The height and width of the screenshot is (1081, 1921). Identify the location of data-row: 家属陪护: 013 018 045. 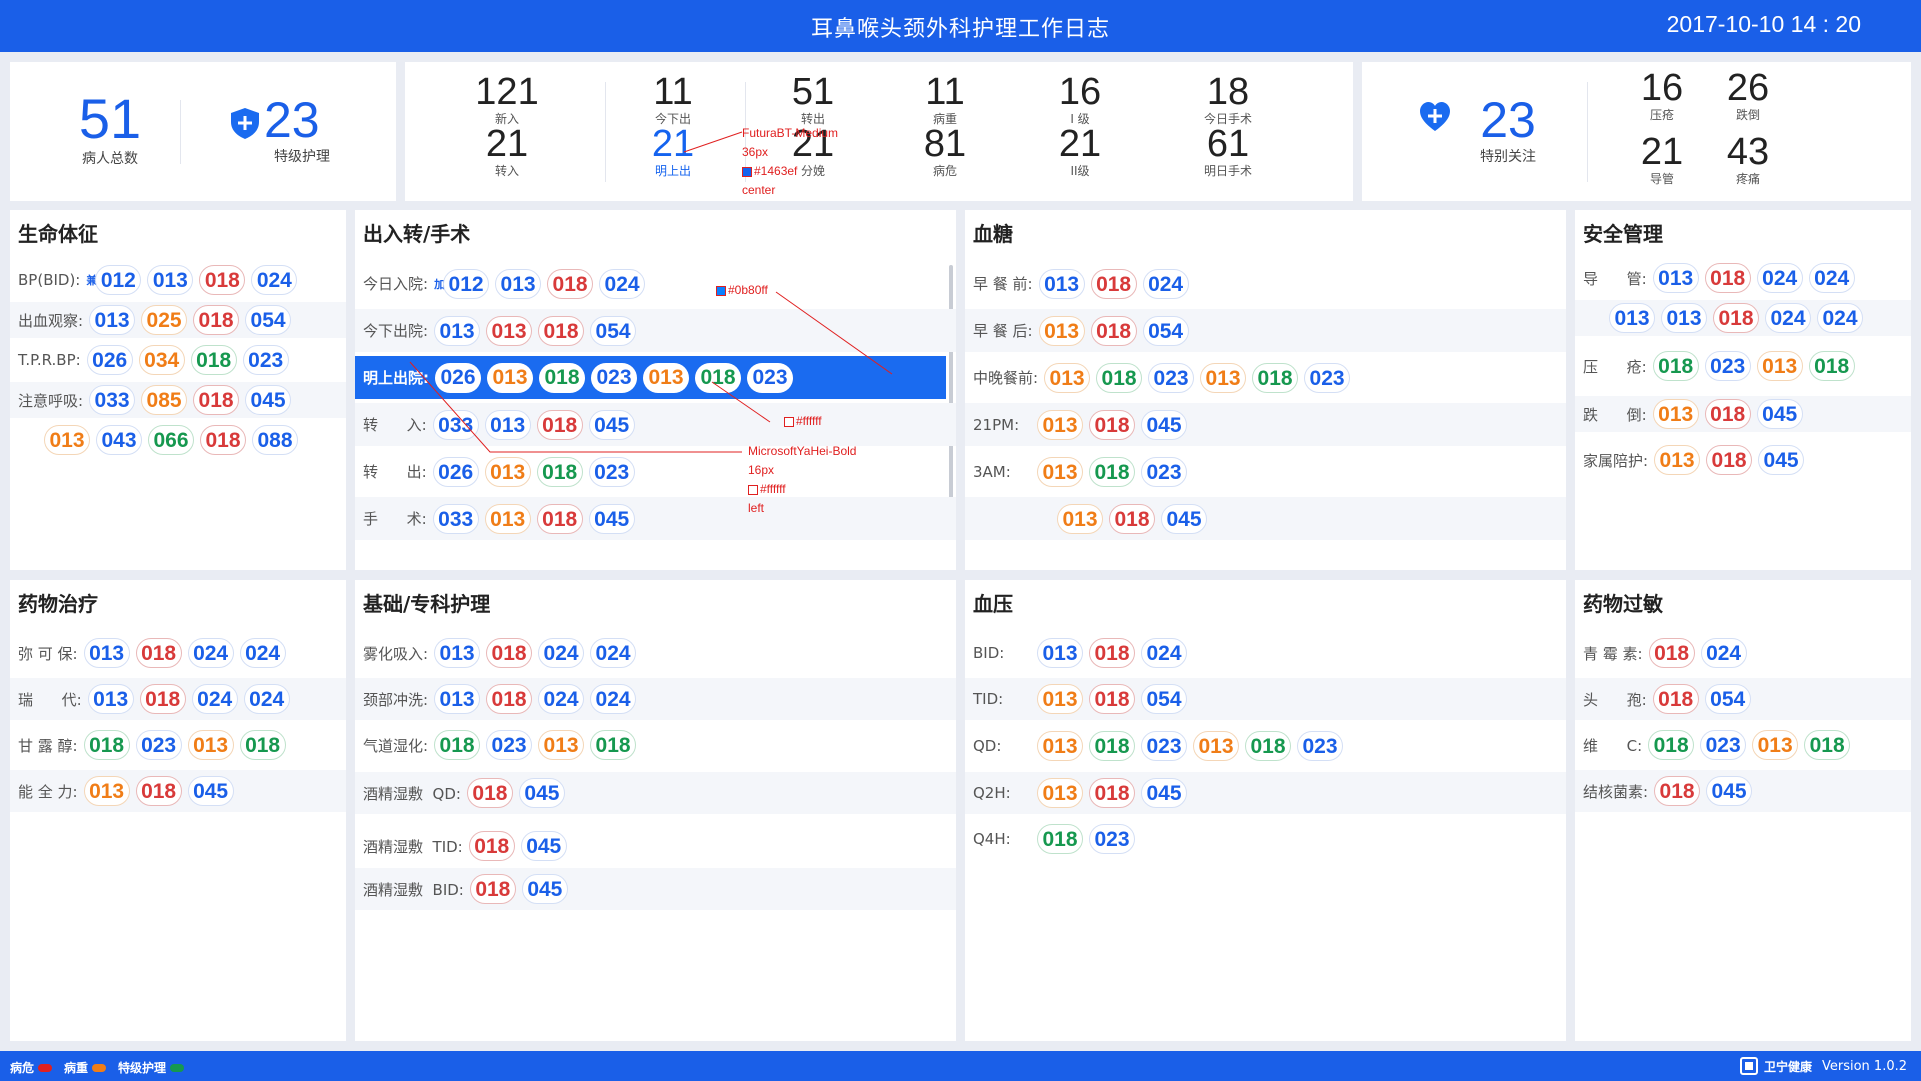
(1743, 460).